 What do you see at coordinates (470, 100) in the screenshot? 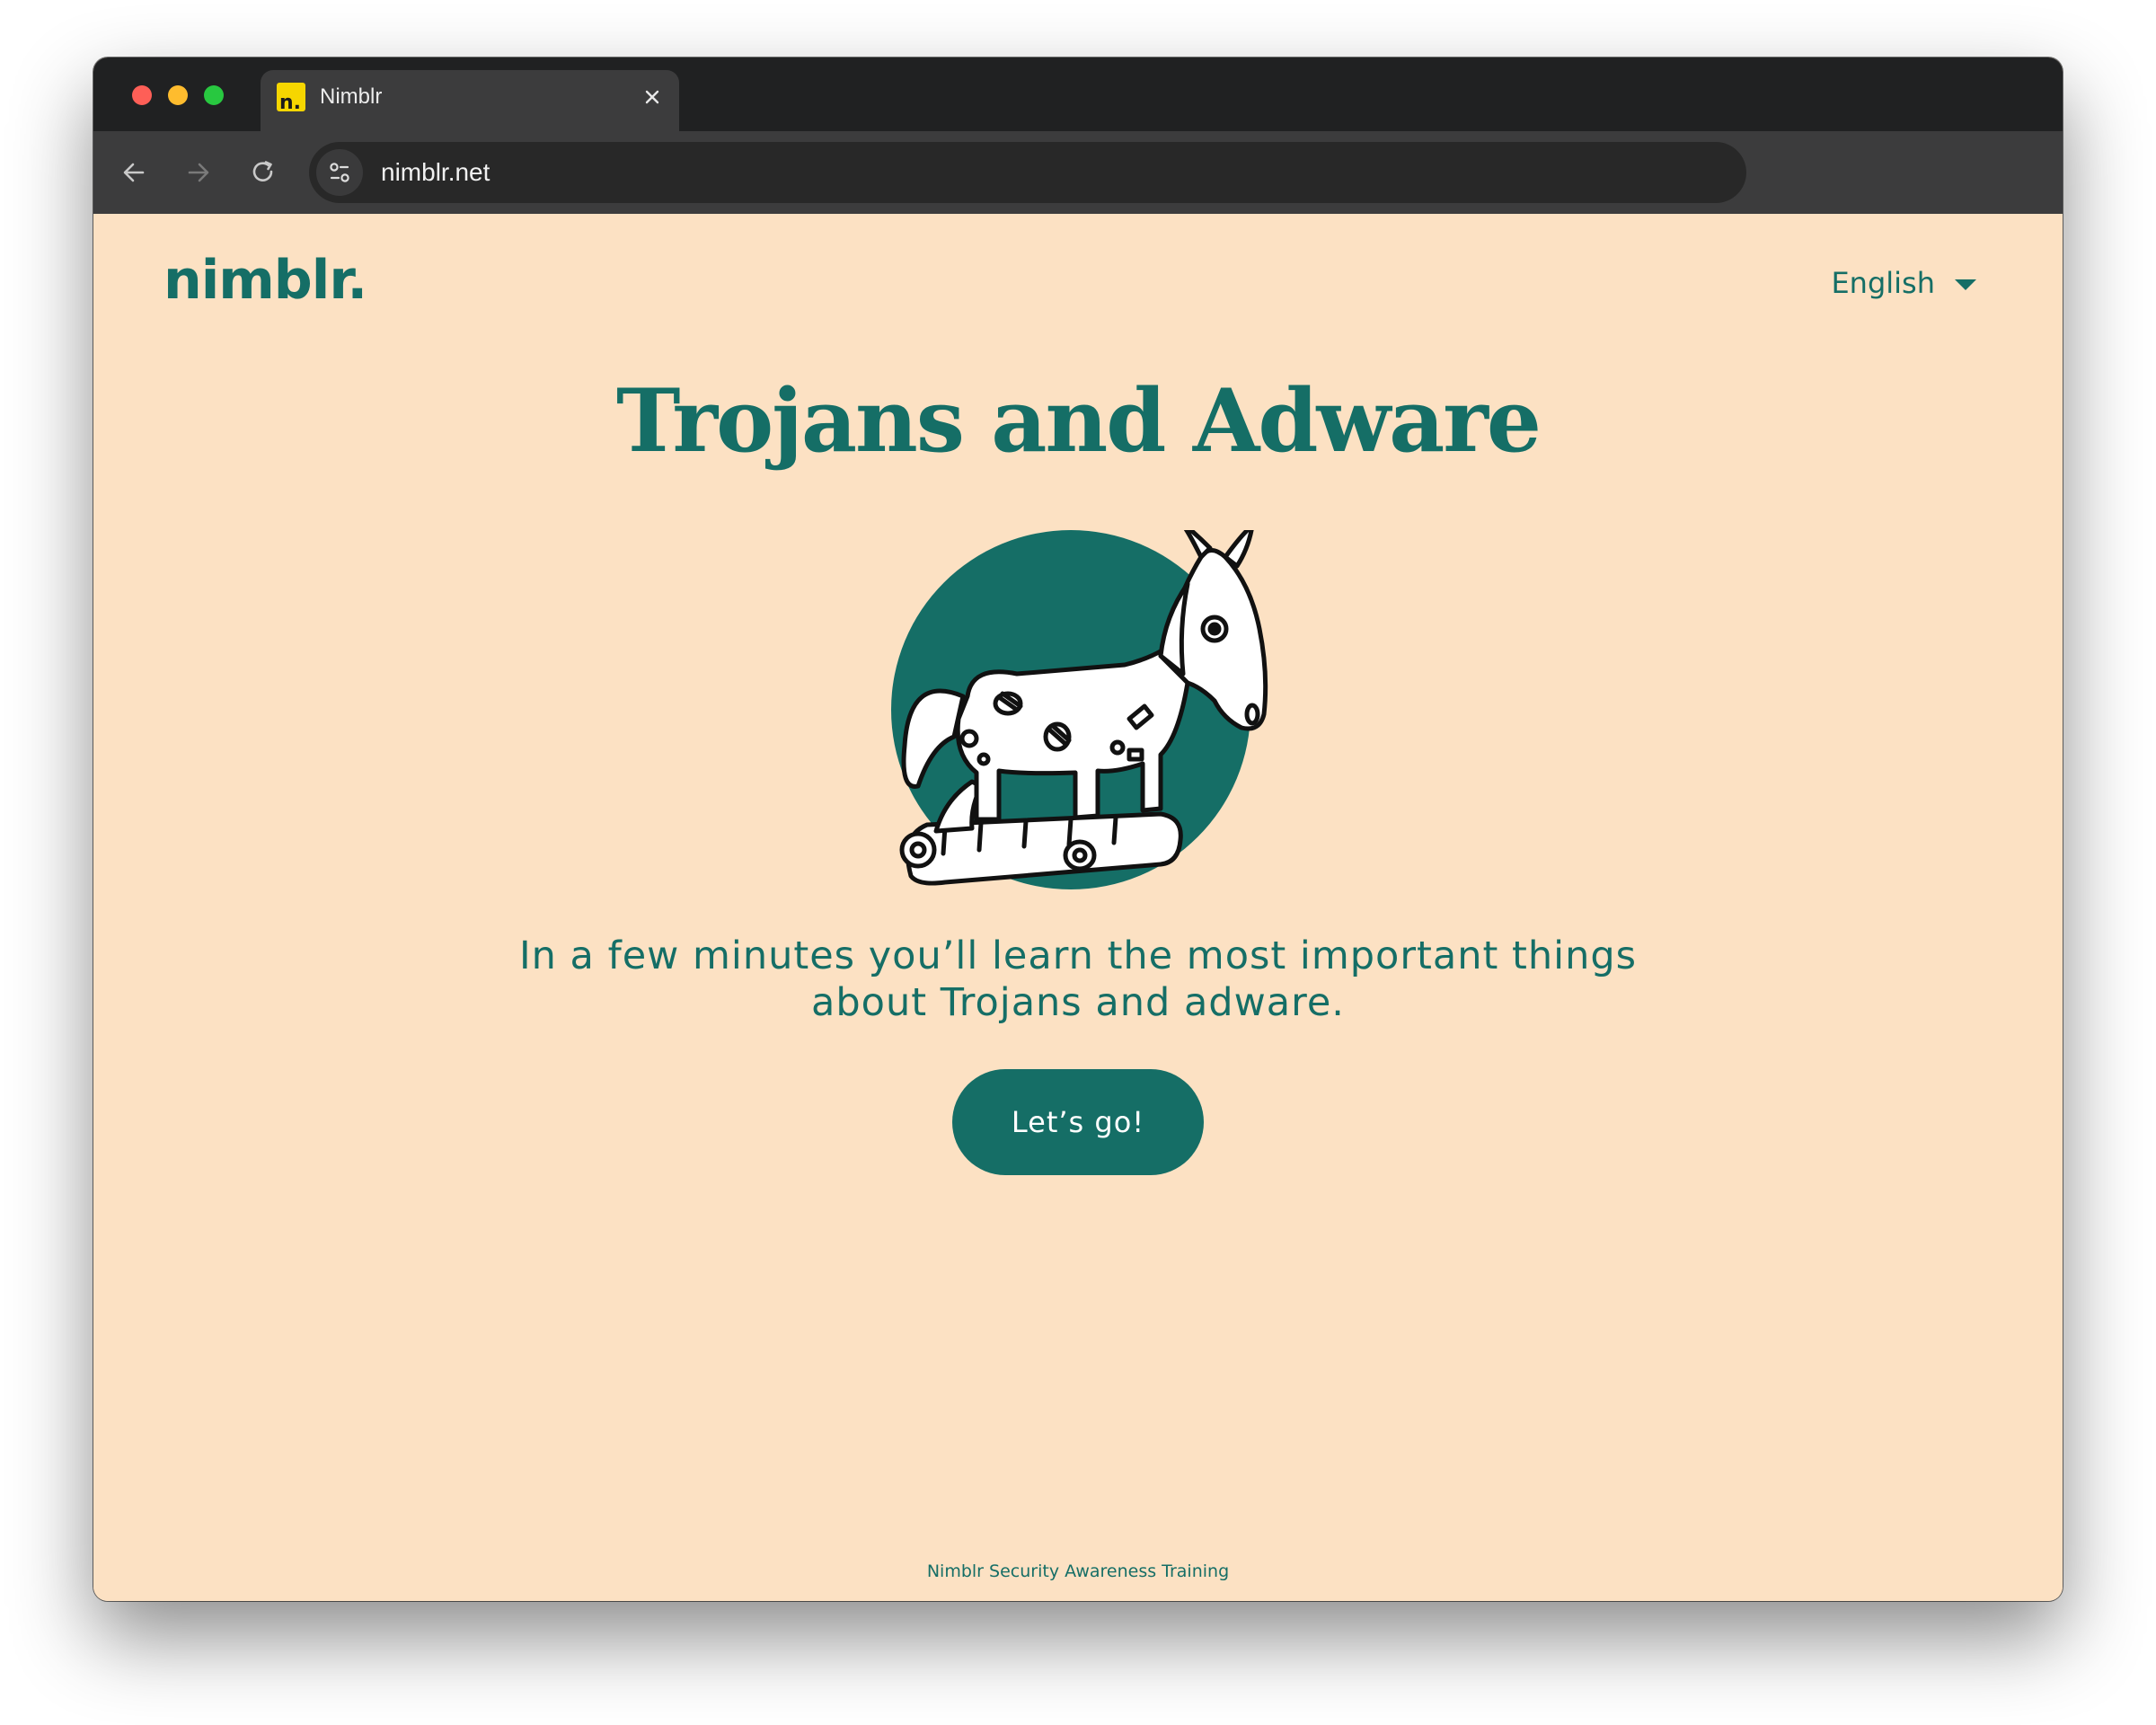
I see `browser-tab: n. Nimblr` at bounding box center [470, 100].